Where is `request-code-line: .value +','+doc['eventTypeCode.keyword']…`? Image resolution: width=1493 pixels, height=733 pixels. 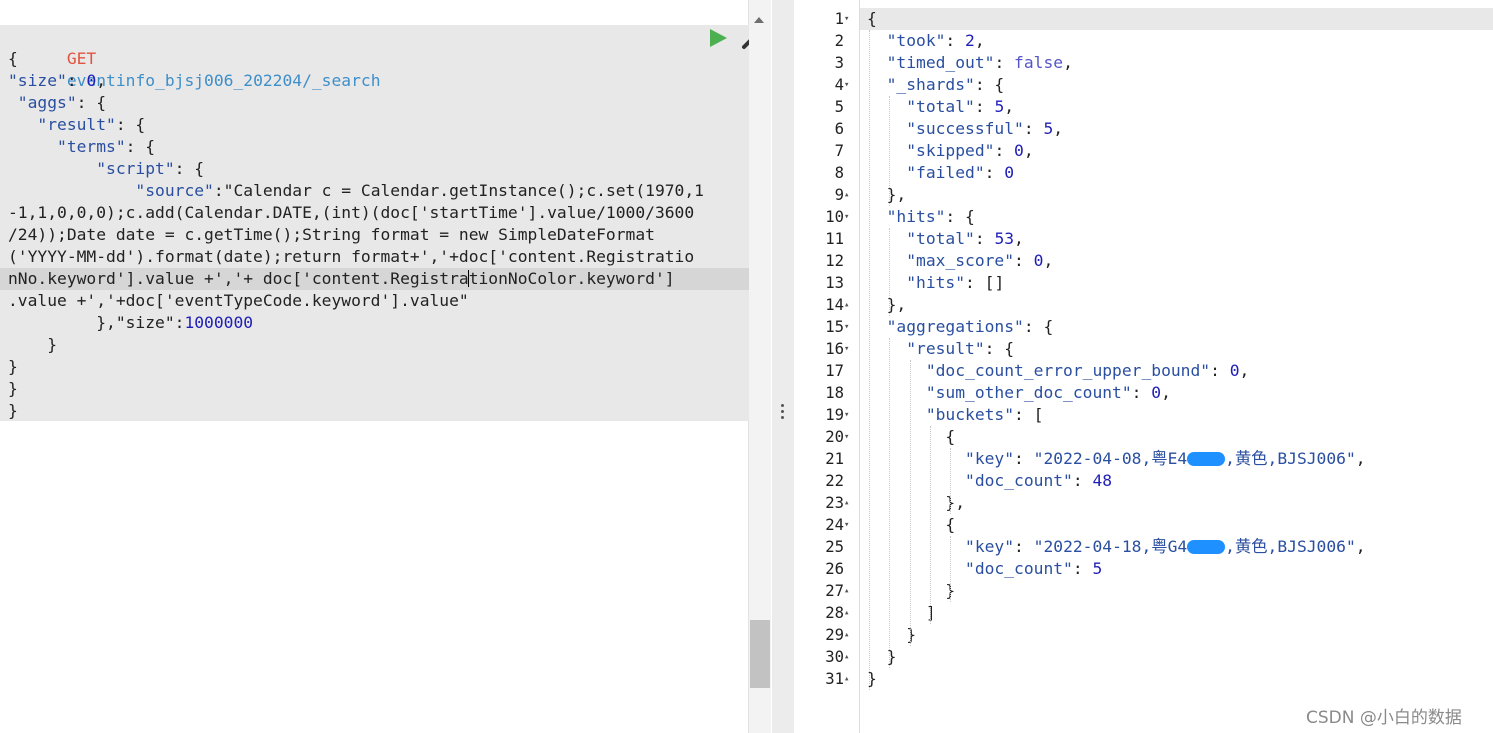
request-code-line: .value +','+doc['eventTypeCode.keyword']… is located at coordinates (238, 301).